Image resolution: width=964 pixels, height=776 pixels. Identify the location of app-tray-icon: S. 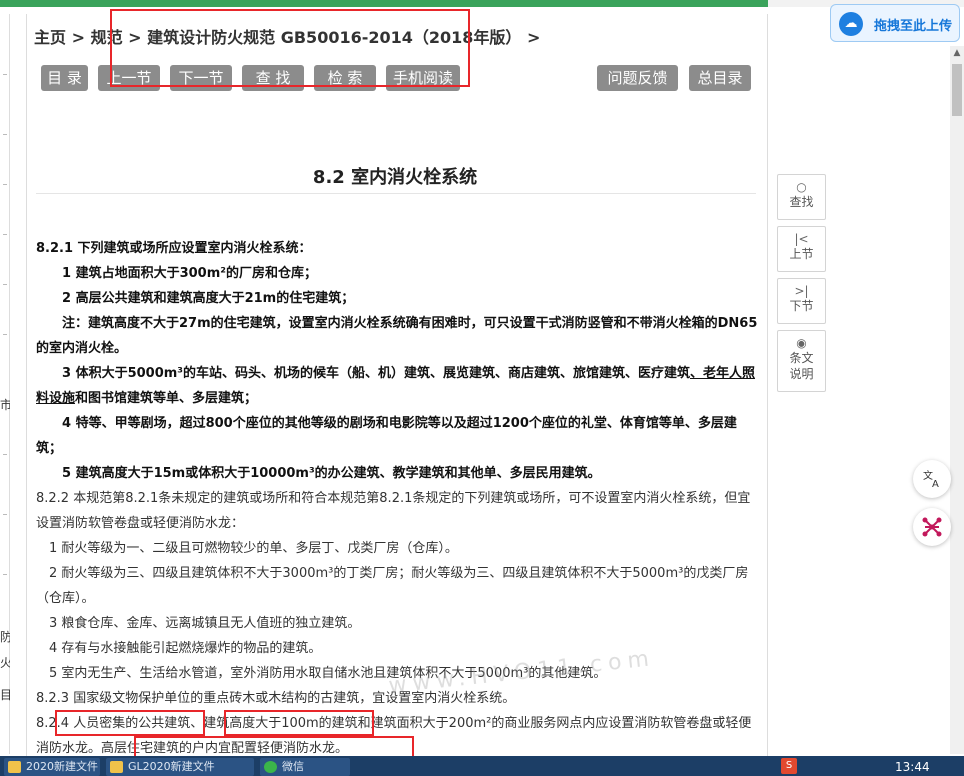
(789, 766).